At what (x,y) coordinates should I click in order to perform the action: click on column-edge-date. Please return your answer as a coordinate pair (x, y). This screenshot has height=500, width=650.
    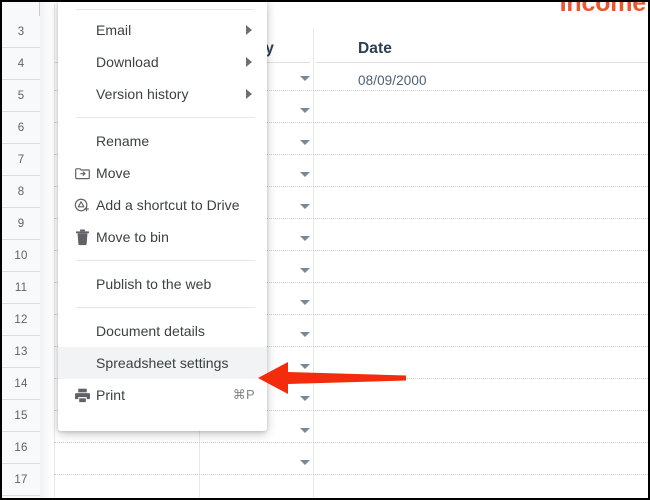
    Looking at the image, I should click on (313, 263).